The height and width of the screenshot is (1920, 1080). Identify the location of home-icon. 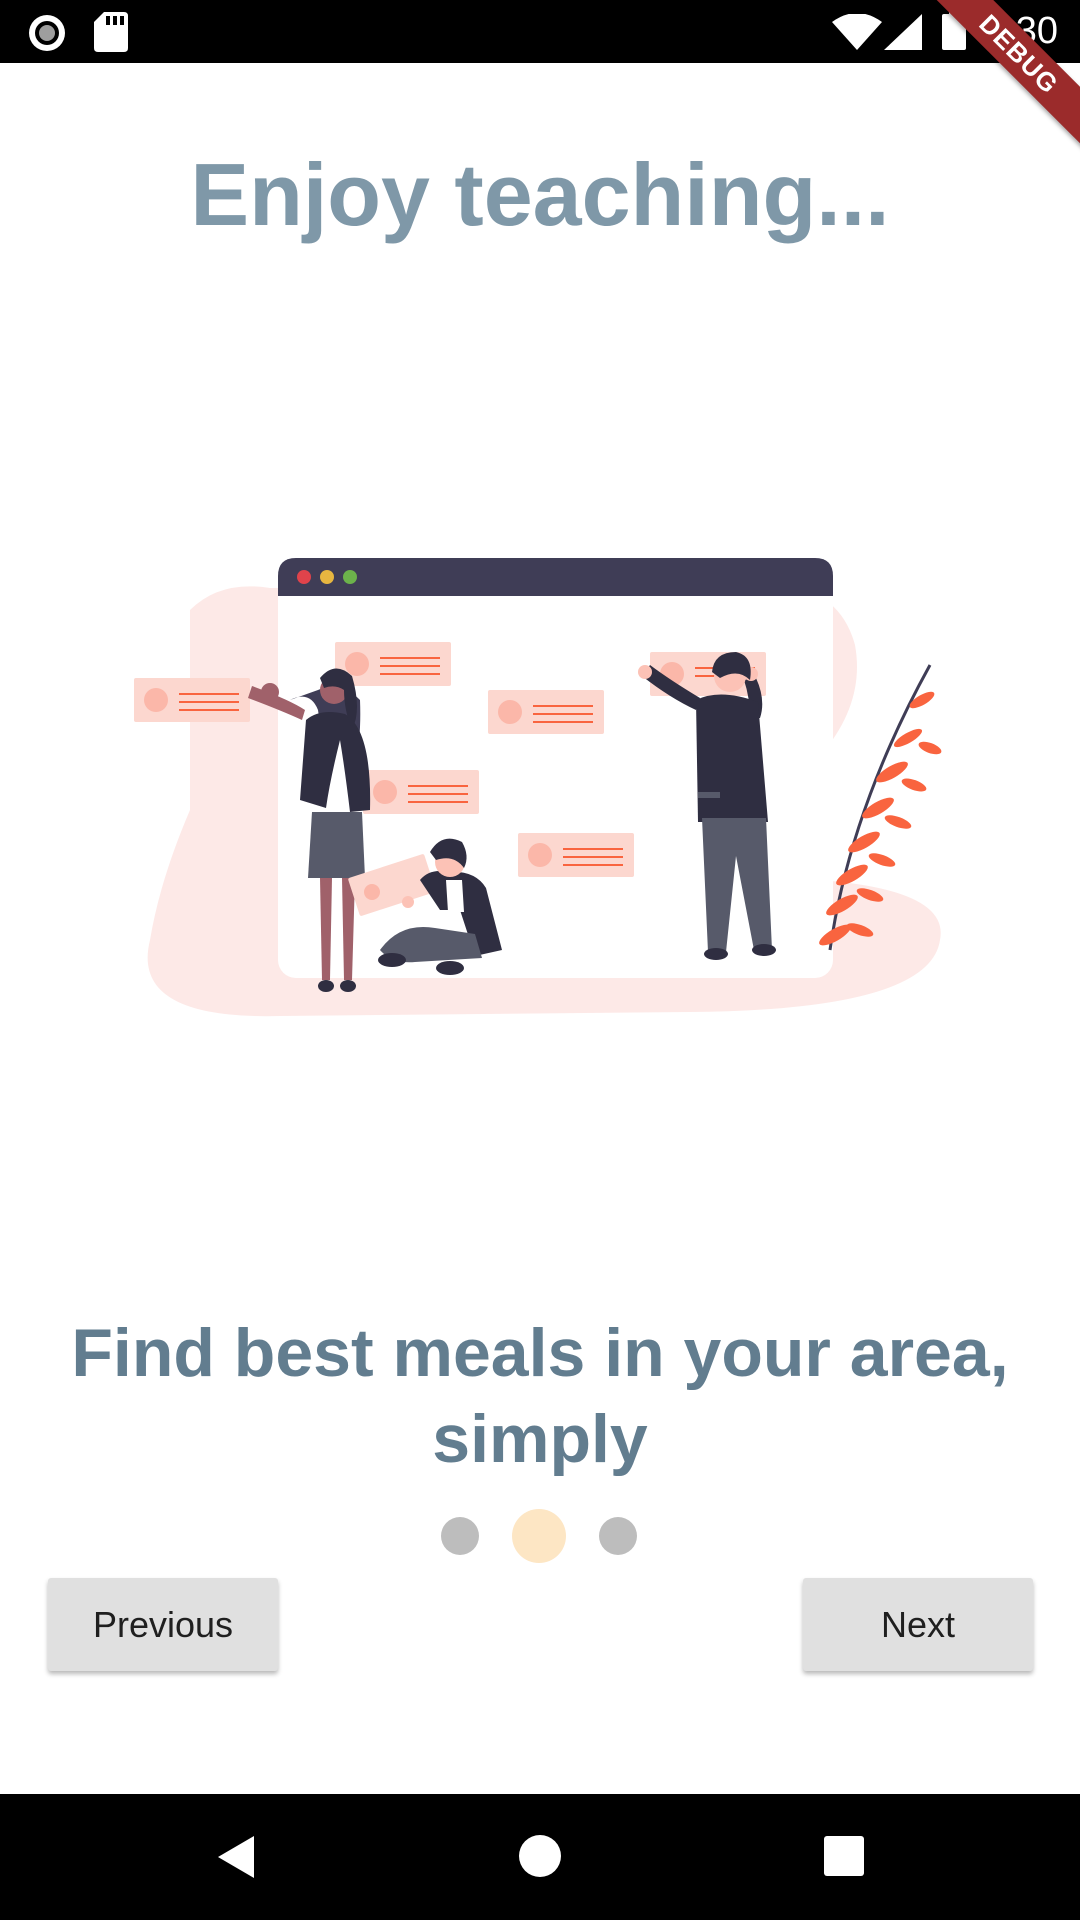
(540, 1856).